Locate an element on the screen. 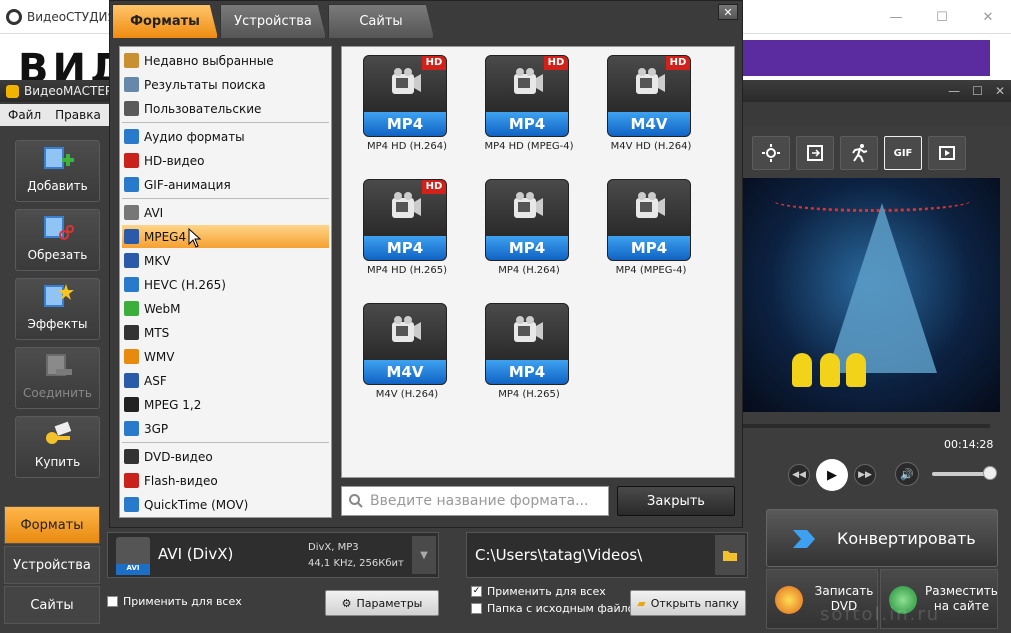 This screenshot has height=633, width=1011. bottom-tab-formats: Форматы is located at coordinates (52, 525).